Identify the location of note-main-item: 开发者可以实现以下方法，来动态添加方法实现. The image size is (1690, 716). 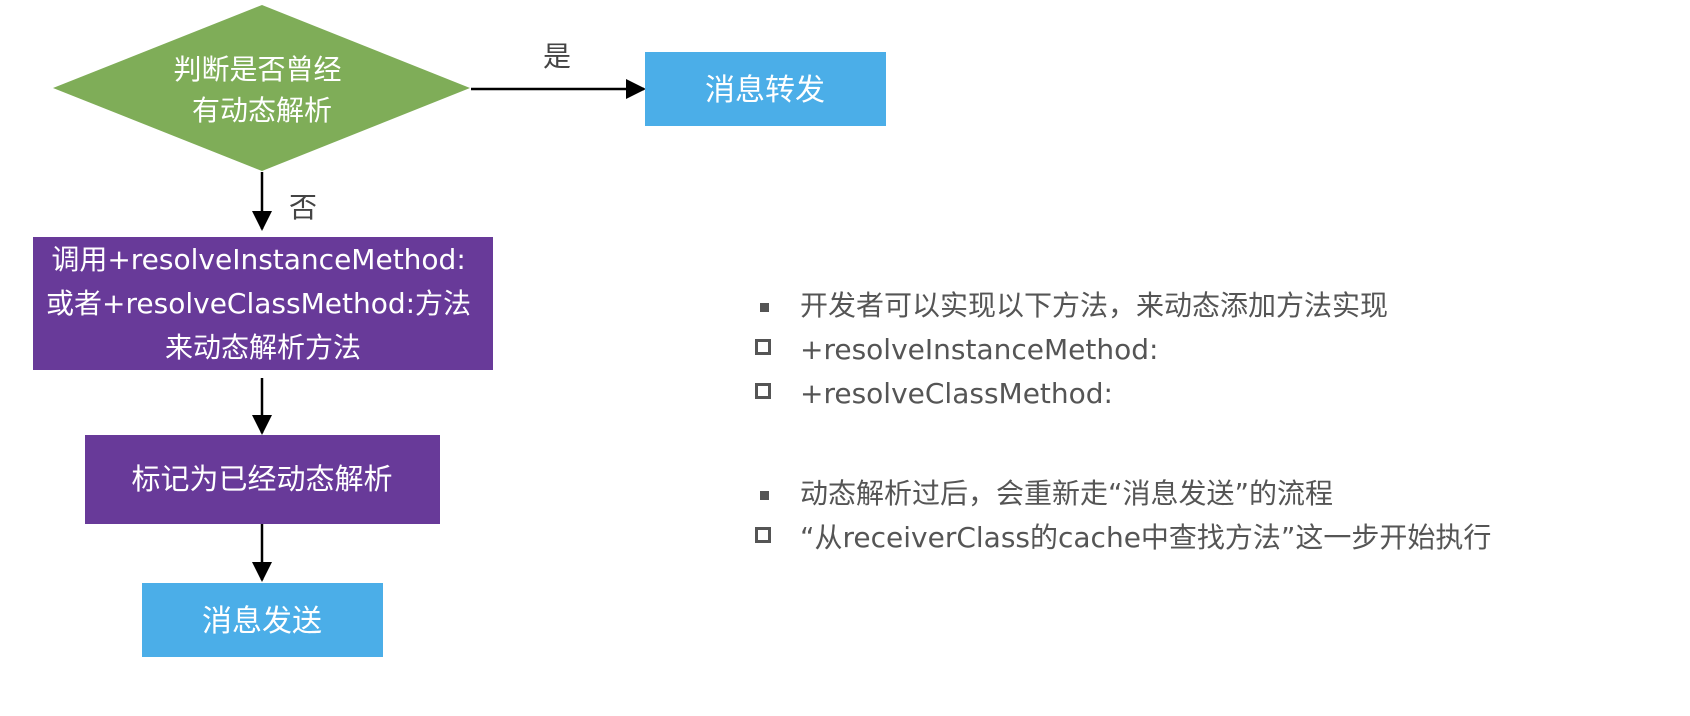
(1205, 306).